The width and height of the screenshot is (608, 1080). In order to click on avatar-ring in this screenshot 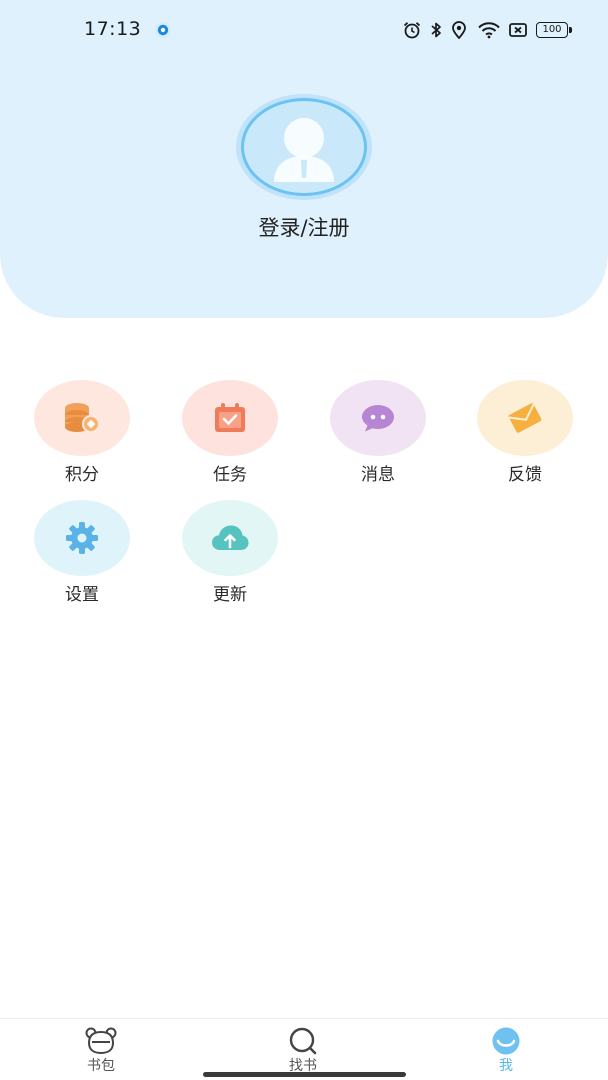, I will do `click(304, 147)`.